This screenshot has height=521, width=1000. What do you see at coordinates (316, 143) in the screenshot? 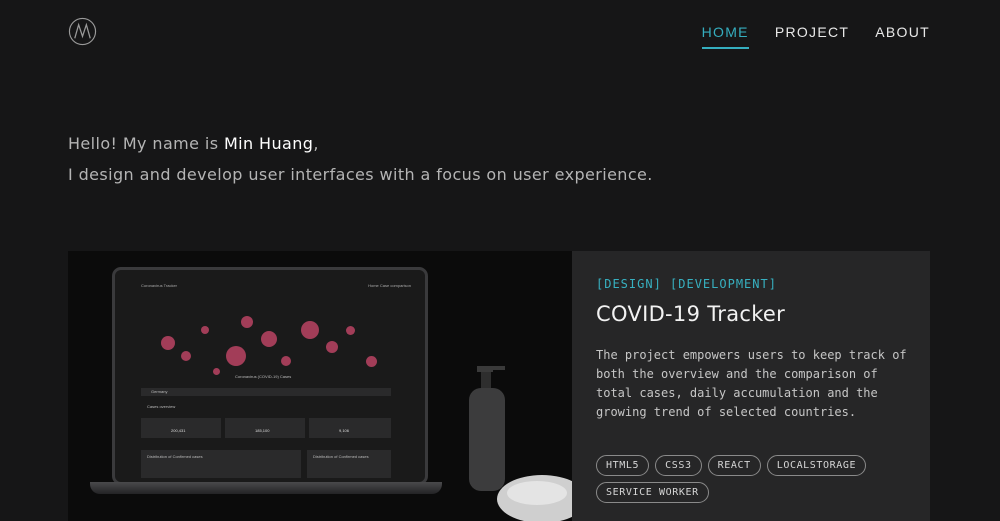
I see `intro-greeting-suffix: ,` at bounding box center [316, 143].